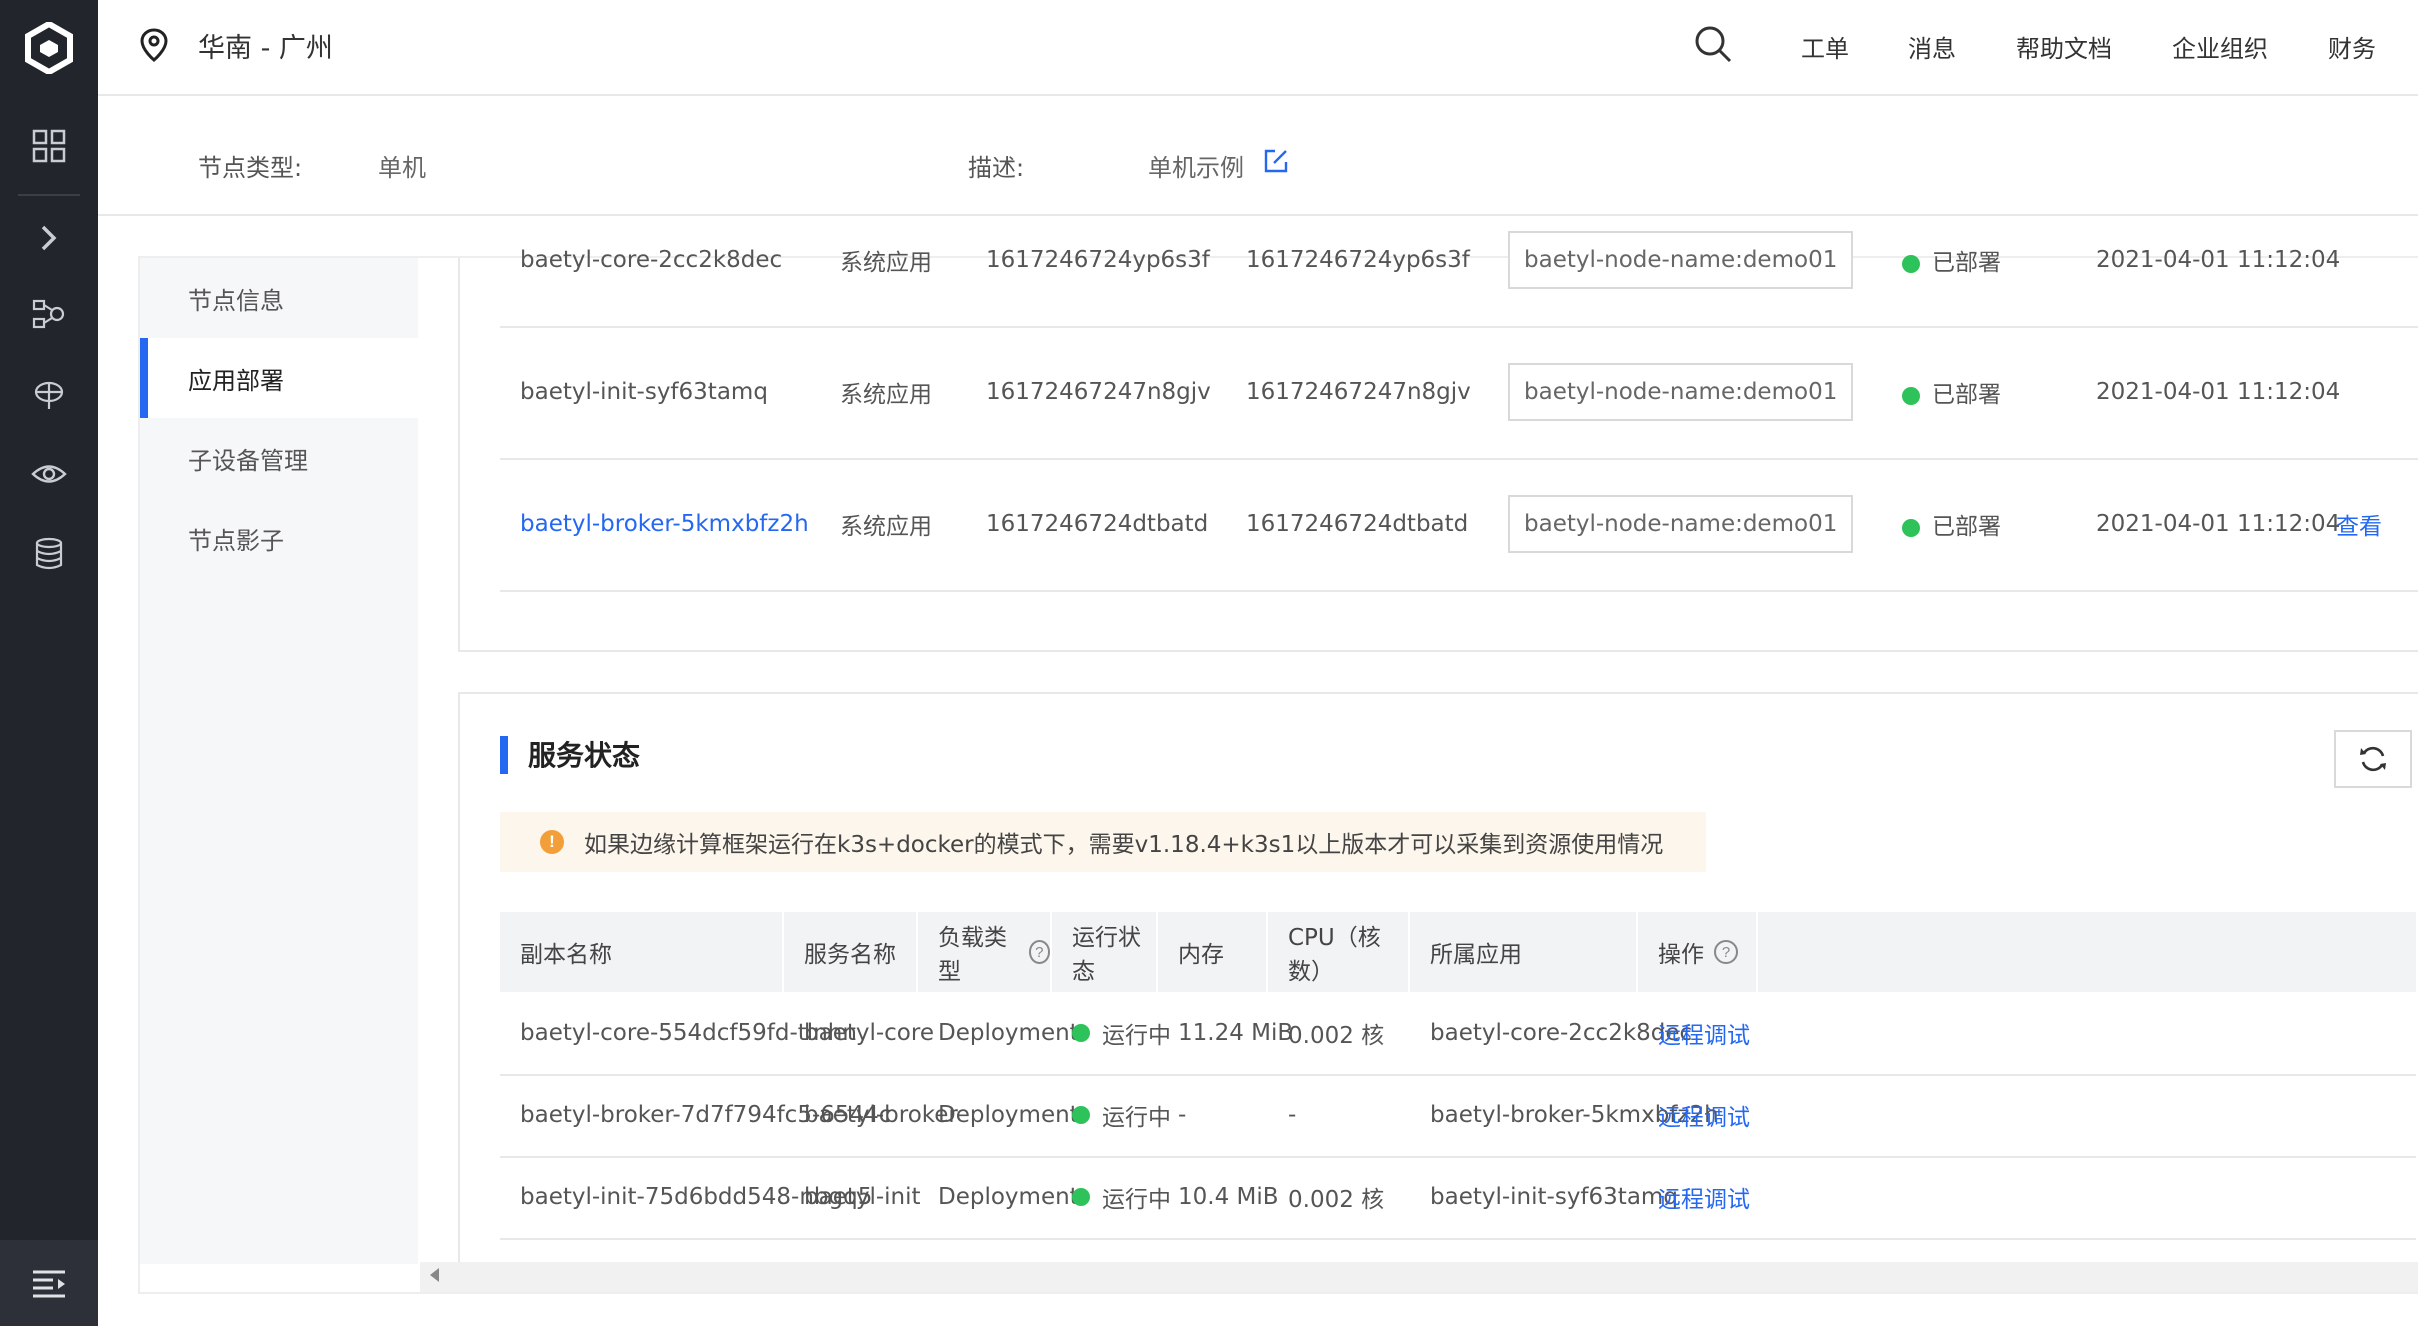 The height and width of the screenshot is (1326, 2418). What do you see at coordinates (49, 663) in the screenshot?
I see `sidebar` at bounding box center [49, 663].